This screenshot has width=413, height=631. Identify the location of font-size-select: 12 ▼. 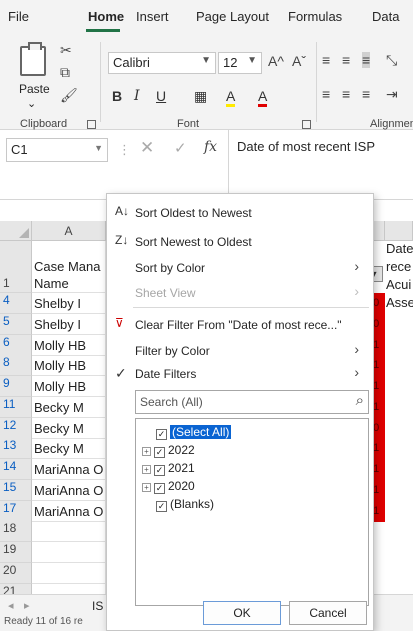
(240, 63).